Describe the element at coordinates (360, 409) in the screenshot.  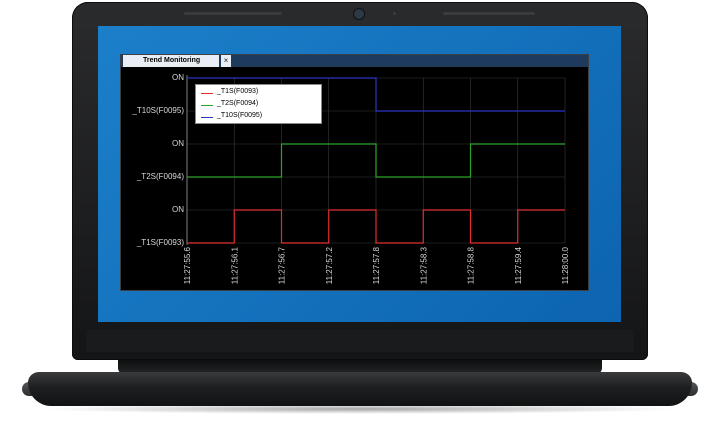
I see `laptop-shadow` at that location.